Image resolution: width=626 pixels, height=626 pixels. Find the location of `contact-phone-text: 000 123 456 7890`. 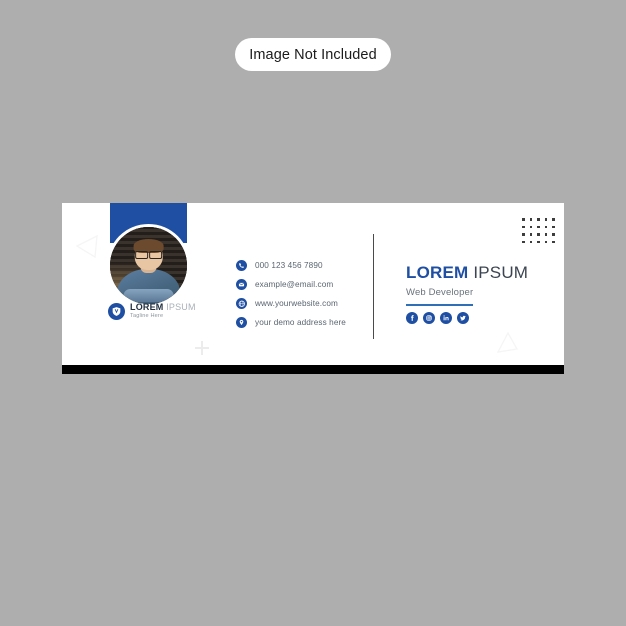

contact-phone-text: 000 123 456 7890 is located at coordinates (289, 265).